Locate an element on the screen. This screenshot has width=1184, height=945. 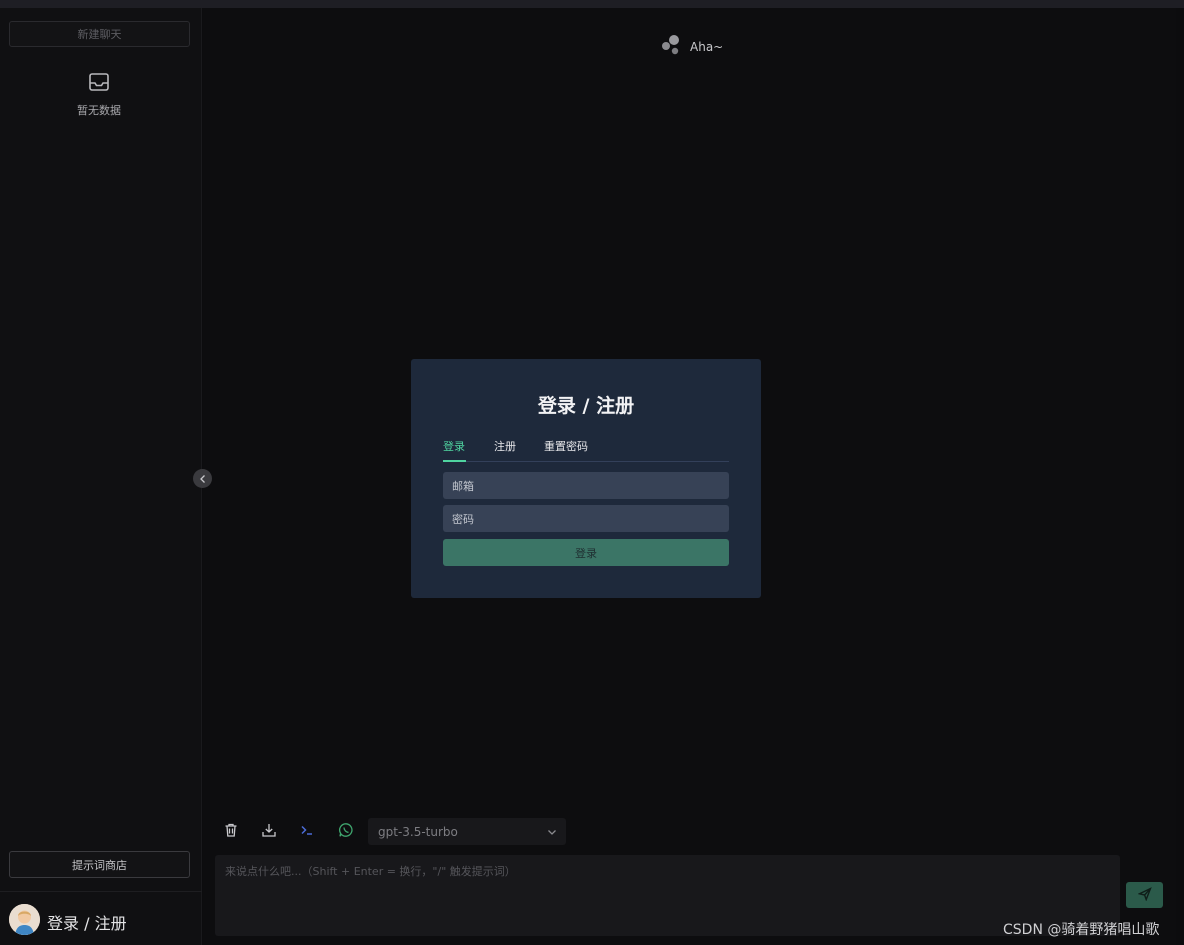
watermark: CSDN @骑着野猪唱山歌 is located at coordinates (1081, 930).